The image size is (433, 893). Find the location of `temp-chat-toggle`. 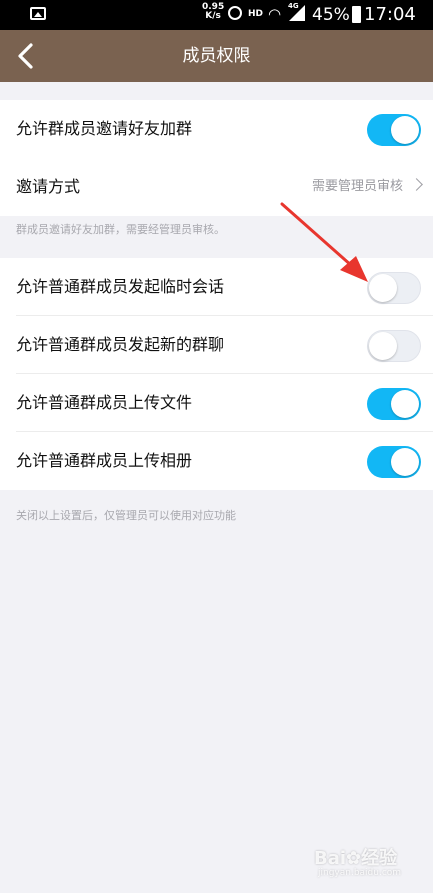

temp-chat-toggle is located at coordinates (394, 288).